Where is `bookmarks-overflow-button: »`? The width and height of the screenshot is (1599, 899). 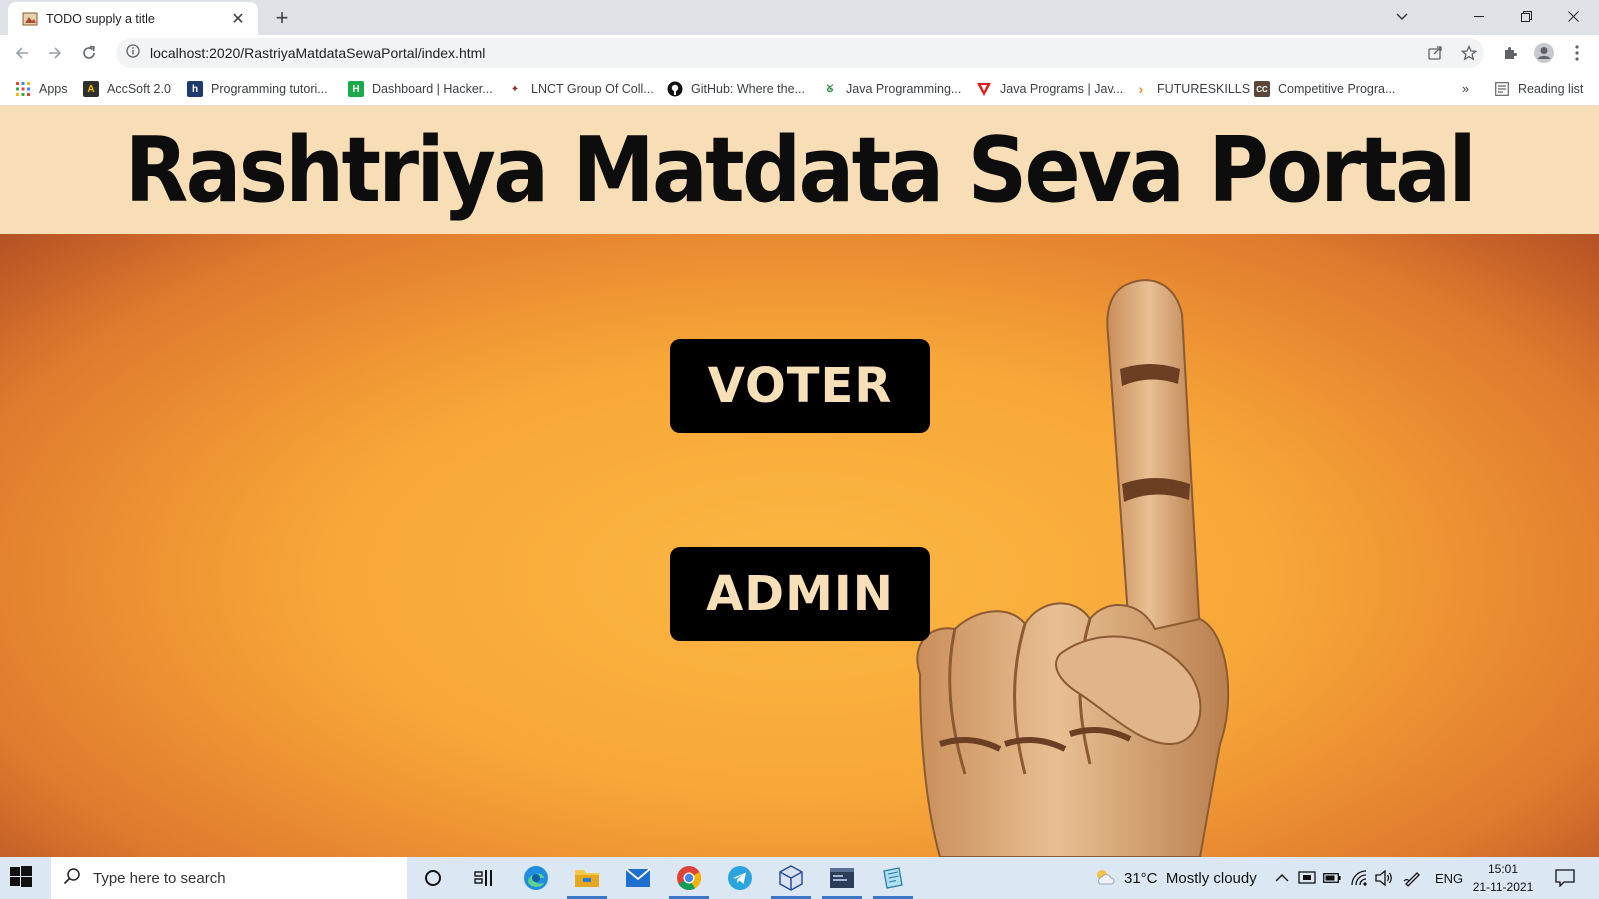 bookmarks-overflow-button: » is located at coordinates (1465, 89).